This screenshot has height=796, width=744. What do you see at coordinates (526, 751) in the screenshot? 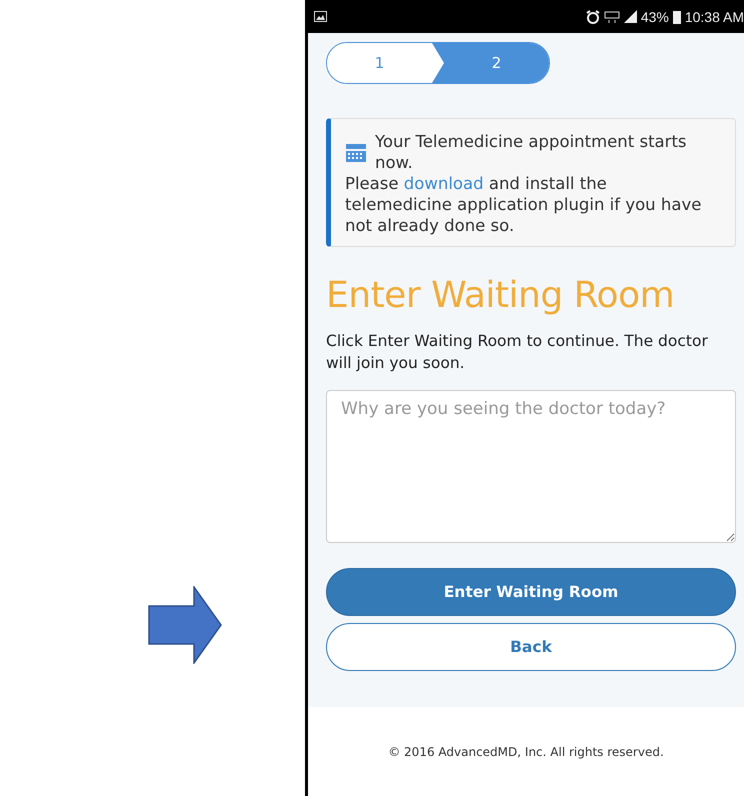
I see `copyright-text: © 2016 AdvancedMD, Inc. All rights reserved.` at bounding box center [526, 751].